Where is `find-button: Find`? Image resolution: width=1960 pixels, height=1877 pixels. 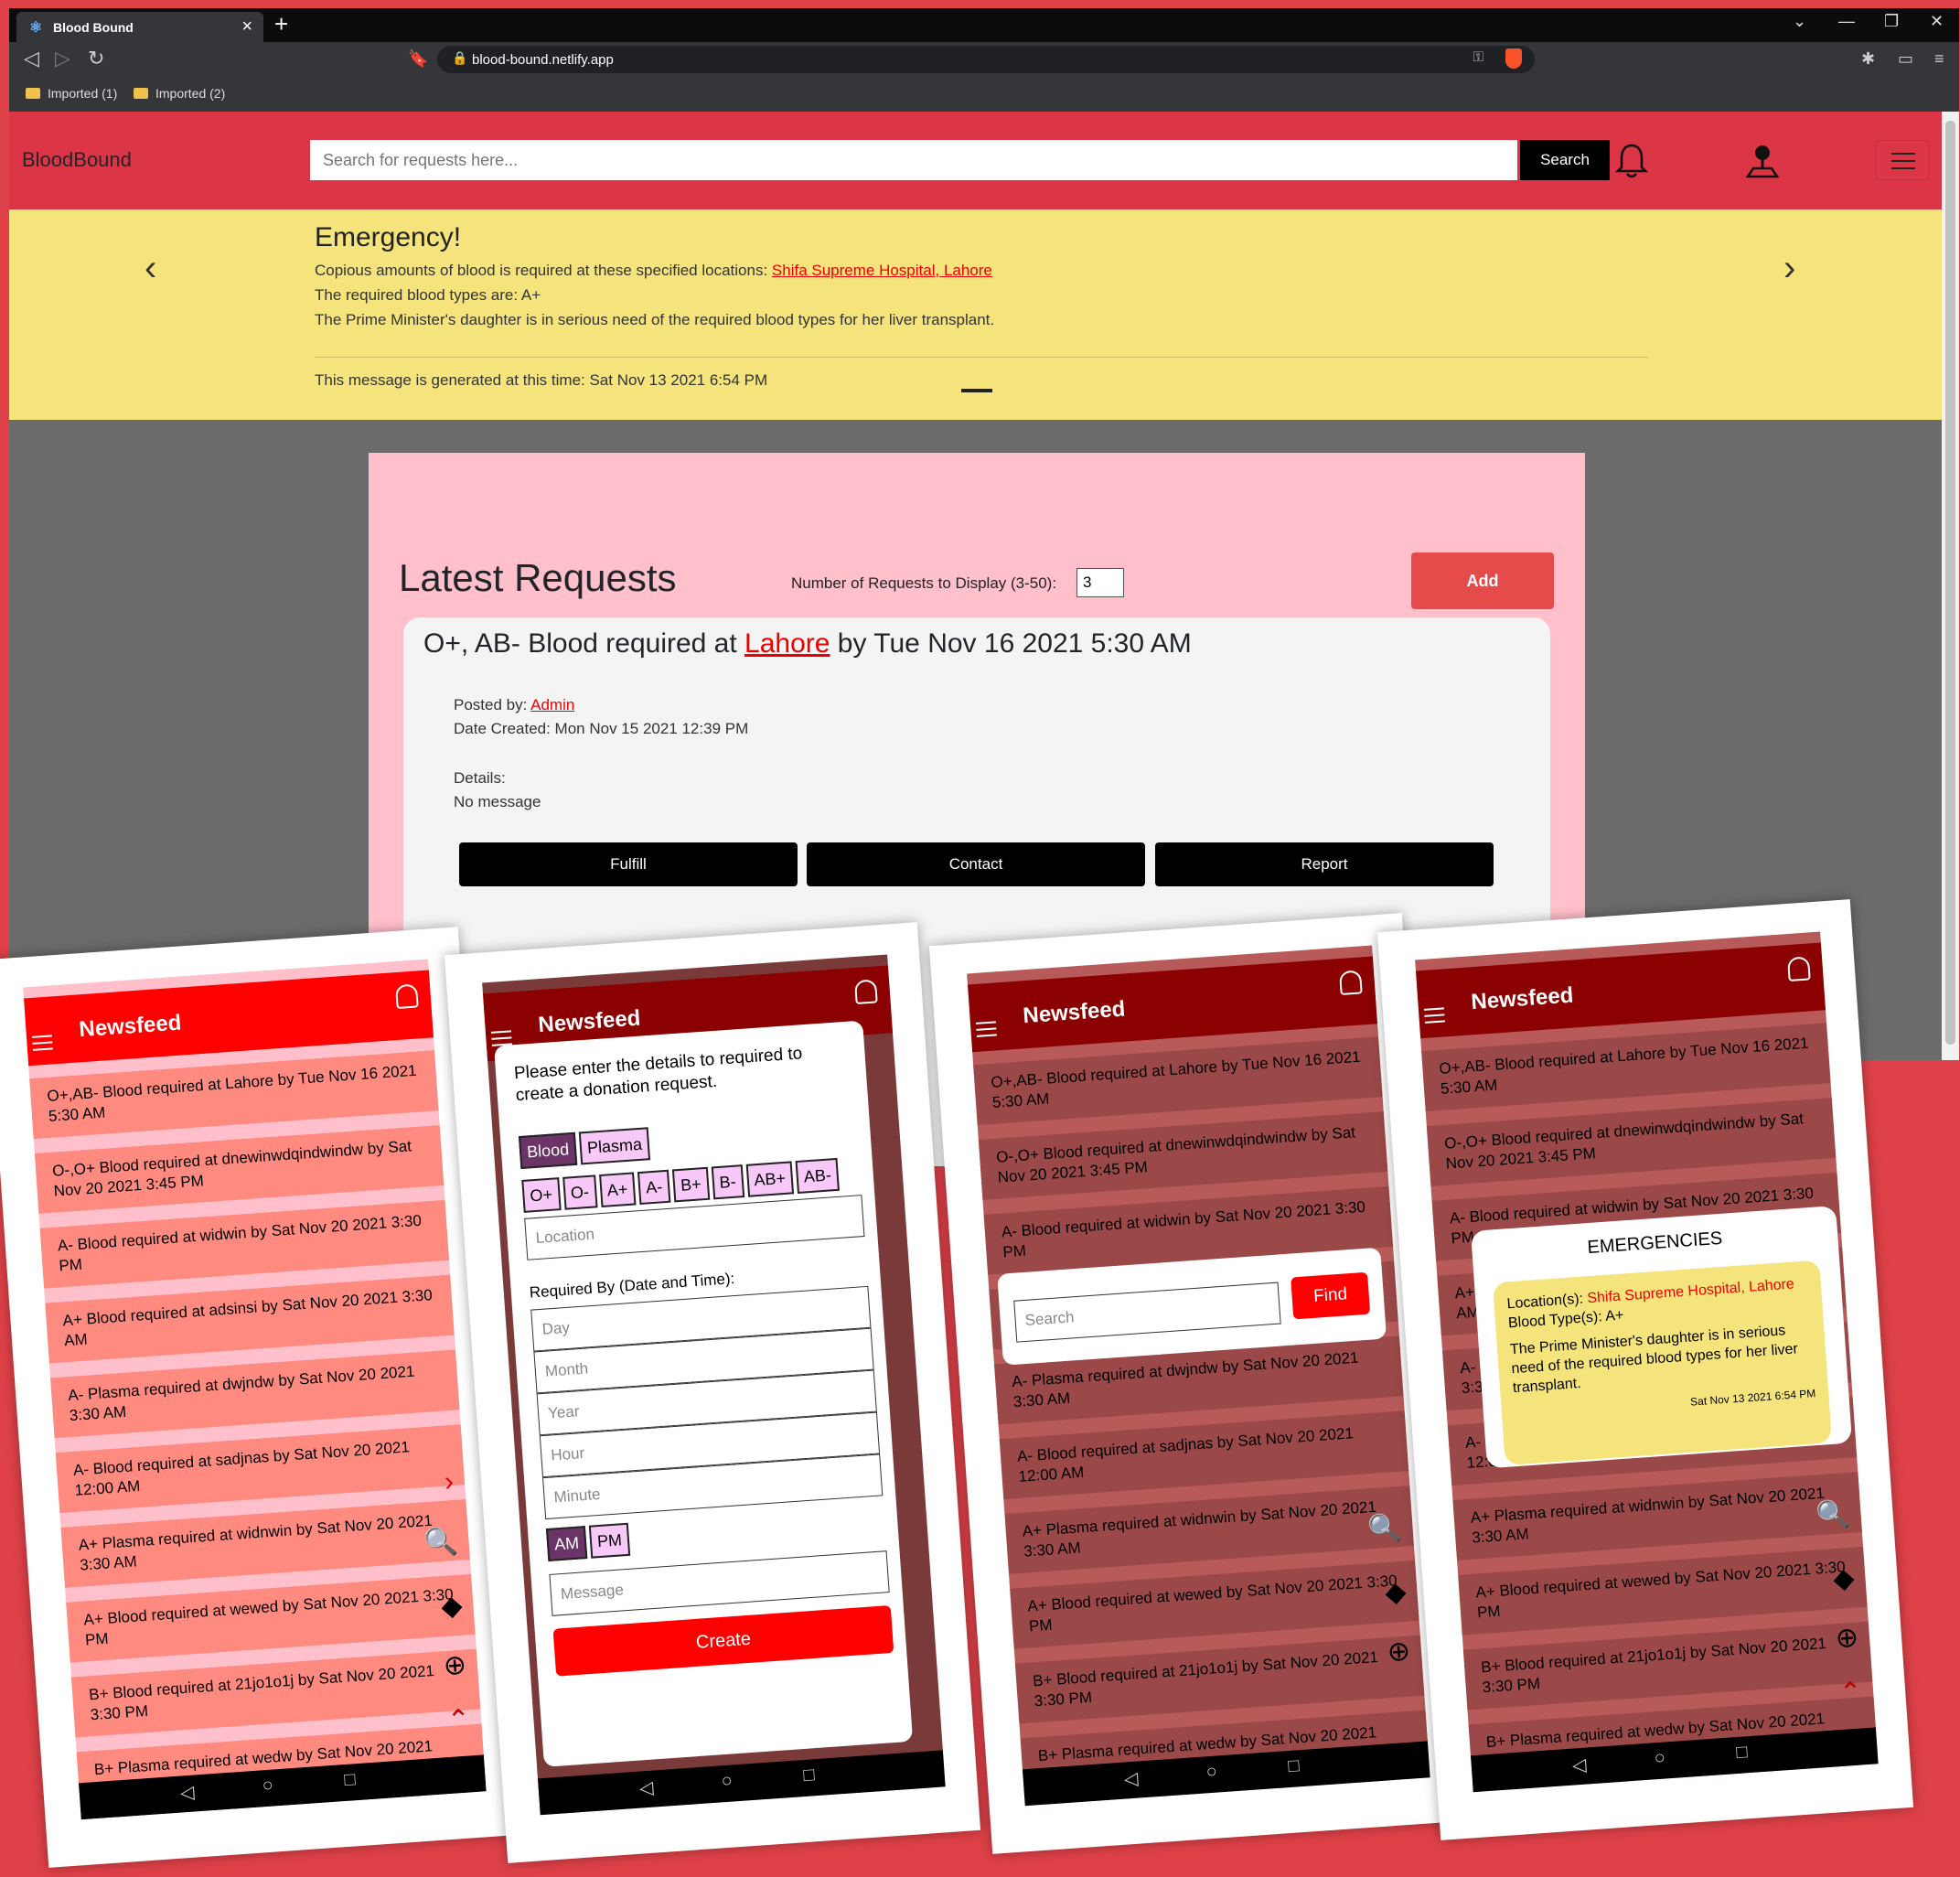 find-button: Find is located at coordinates (1331, 1295).